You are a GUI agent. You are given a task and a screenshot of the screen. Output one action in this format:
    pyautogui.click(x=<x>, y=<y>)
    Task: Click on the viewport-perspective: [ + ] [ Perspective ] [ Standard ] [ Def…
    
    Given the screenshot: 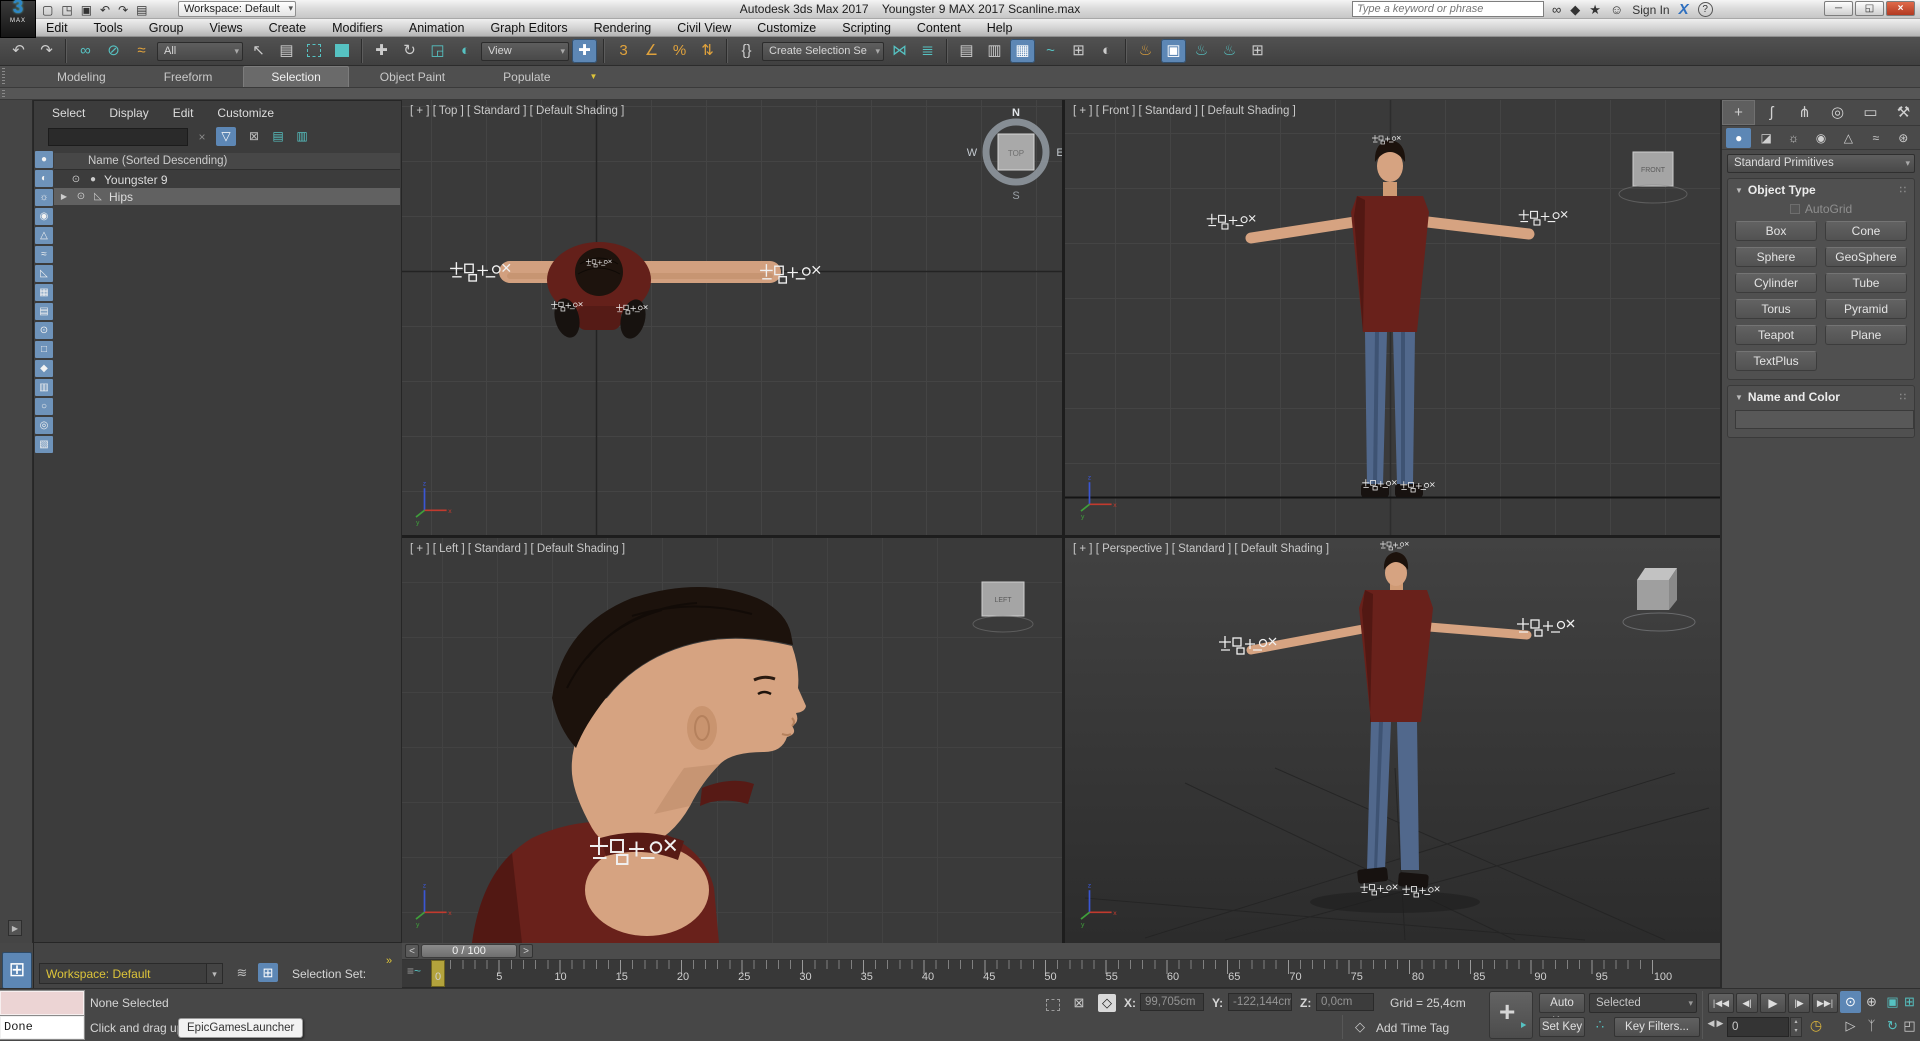 What is the action you would take?
    pyautogui.click(x=1392, y=740)
    